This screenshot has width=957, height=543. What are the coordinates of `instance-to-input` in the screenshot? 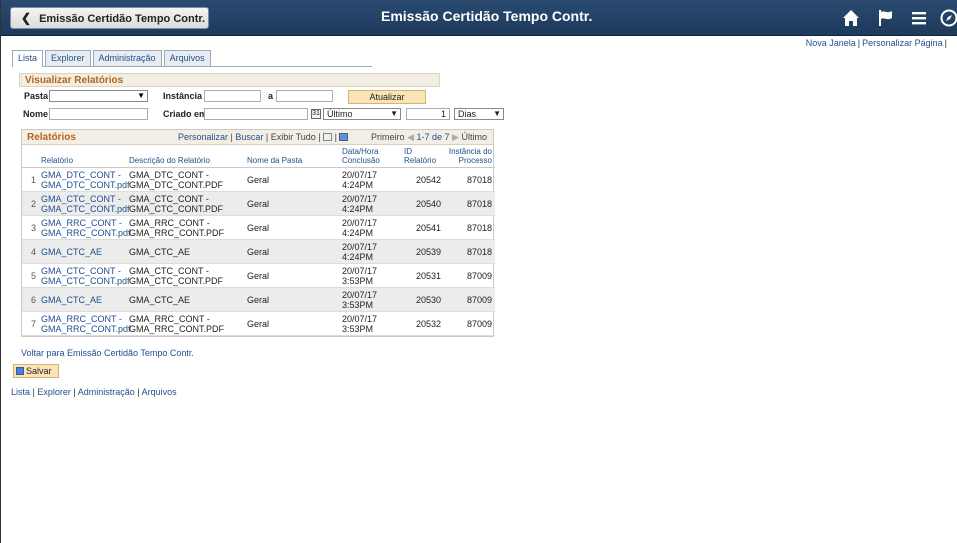 It's located at (304, 96).